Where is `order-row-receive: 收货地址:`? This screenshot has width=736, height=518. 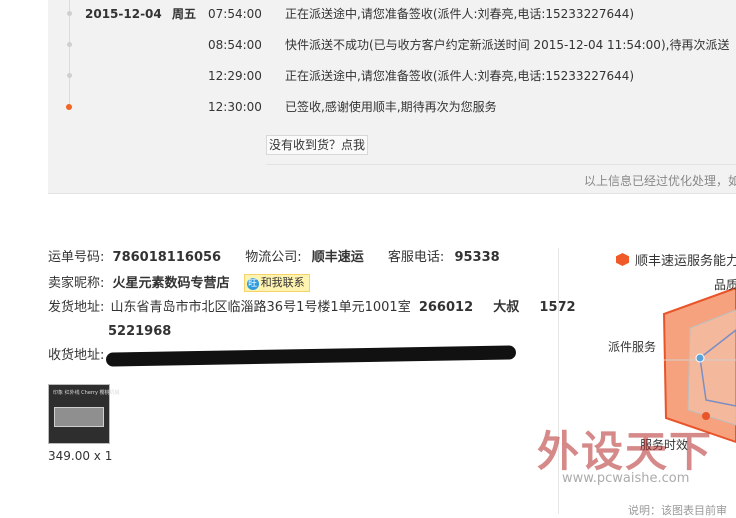 order-row-receive: 收货地址: is located at coordinates (76, 356).